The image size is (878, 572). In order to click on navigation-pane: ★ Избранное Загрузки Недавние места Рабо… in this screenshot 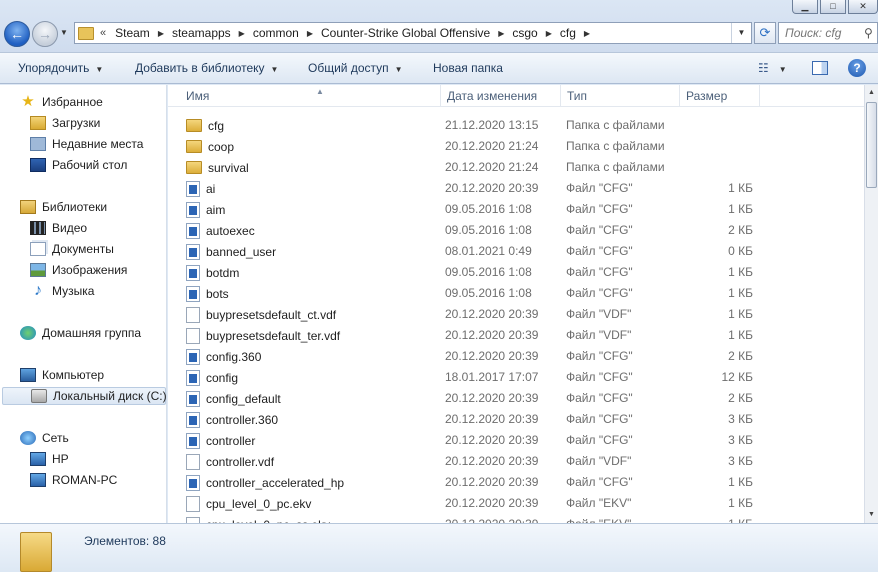, I will do `click(83, 304)`.